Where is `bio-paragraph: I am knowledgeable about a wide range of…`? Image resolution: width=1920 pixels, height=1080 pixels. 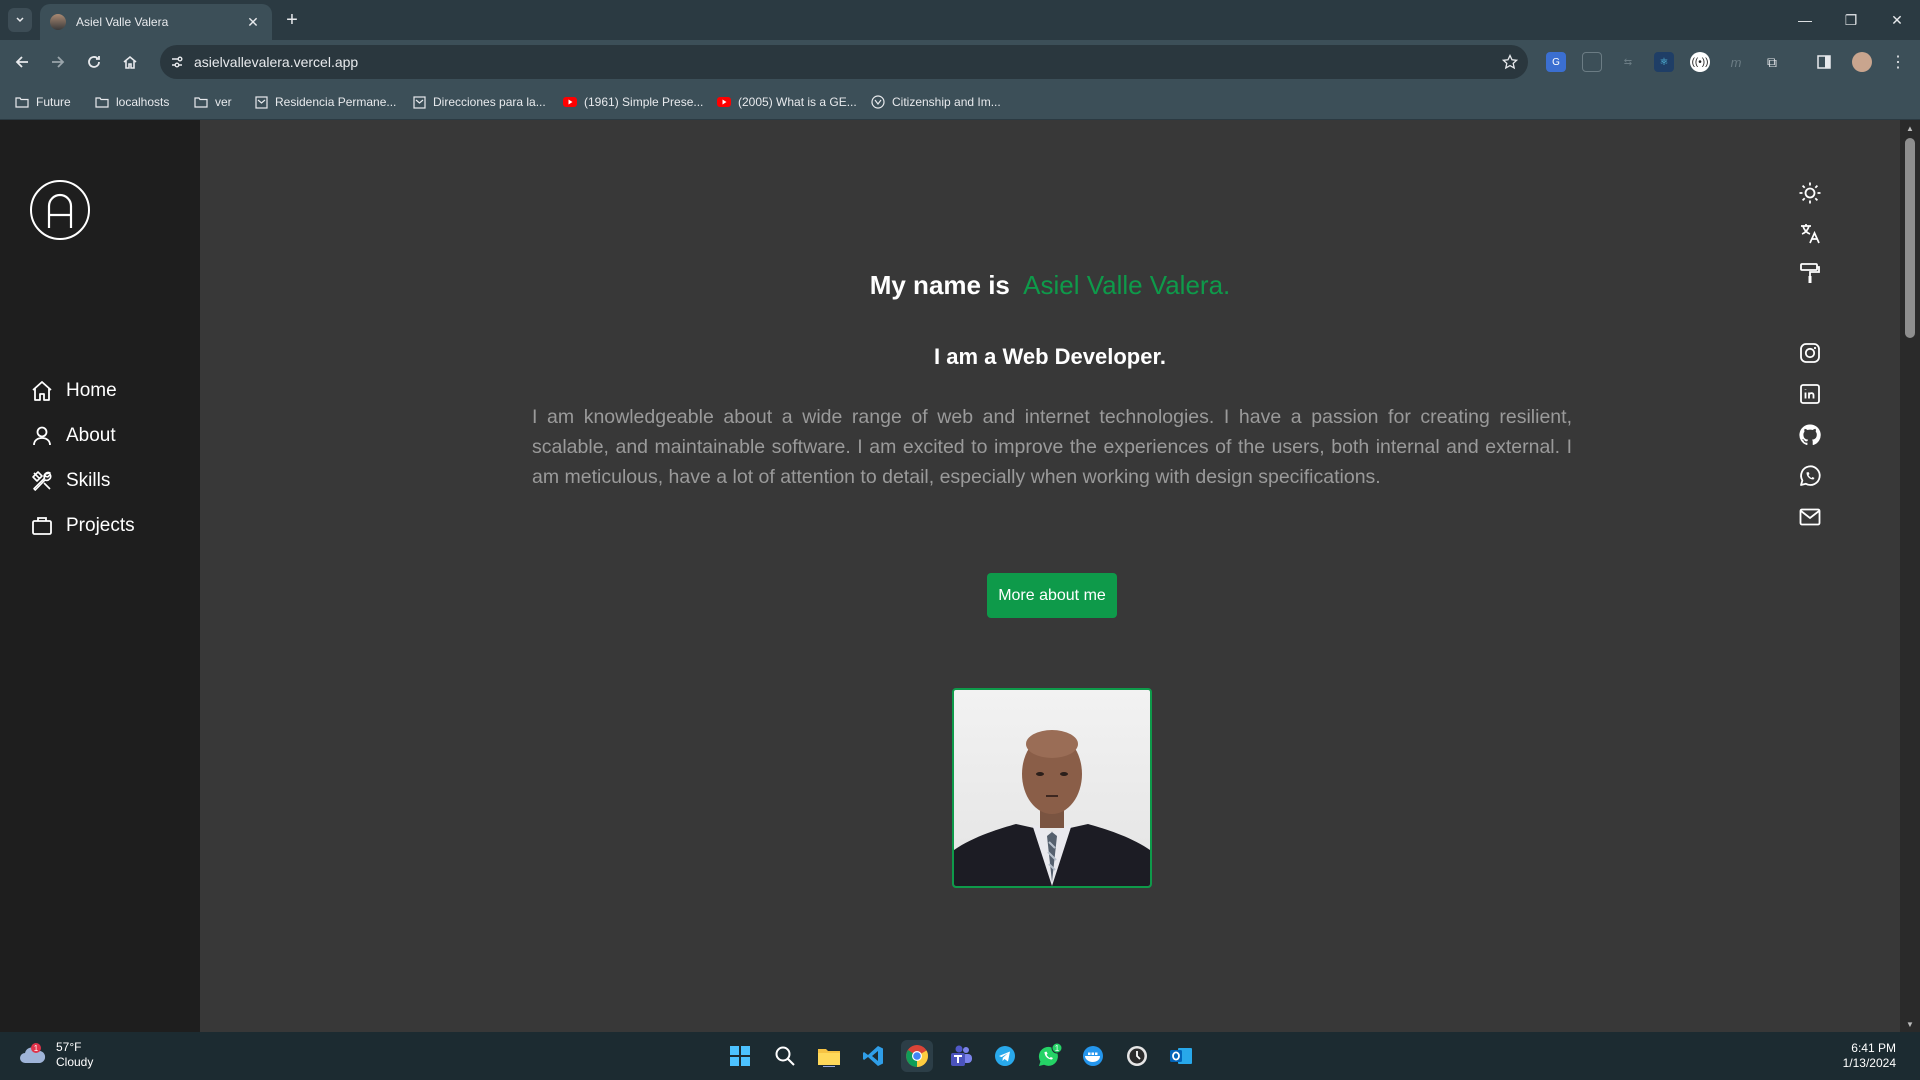
bio-paragraph: I am knowledgeable about a wide range of… is located at coordinates (1052, 447).